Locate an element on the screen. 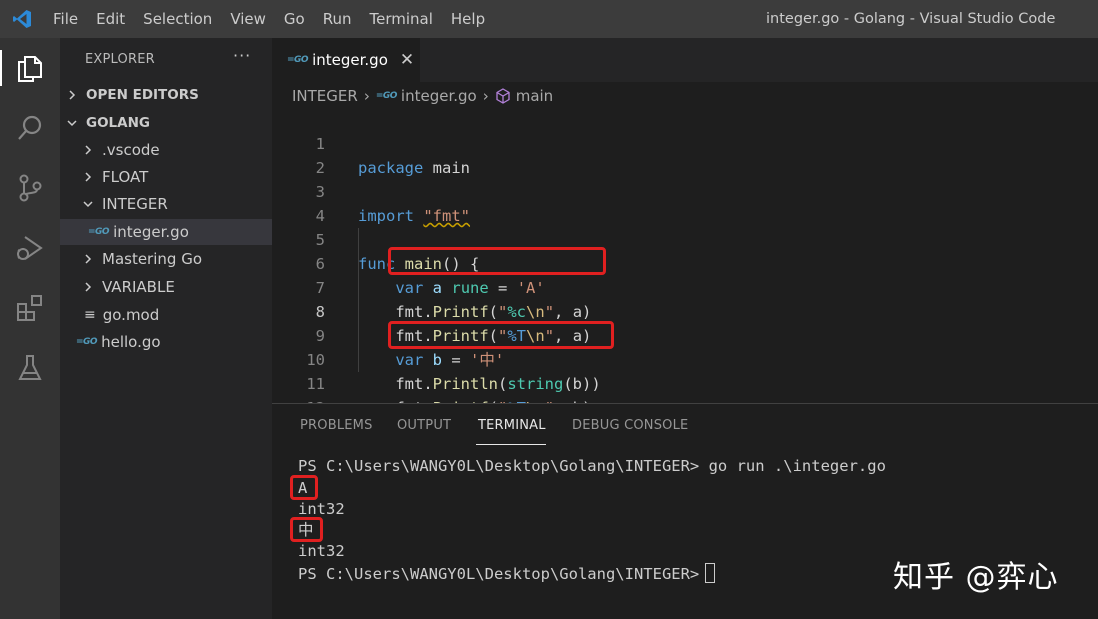 The width and height of the screenshot is (1098, 619). terminal-cursor is located at coordinates (710, 573).